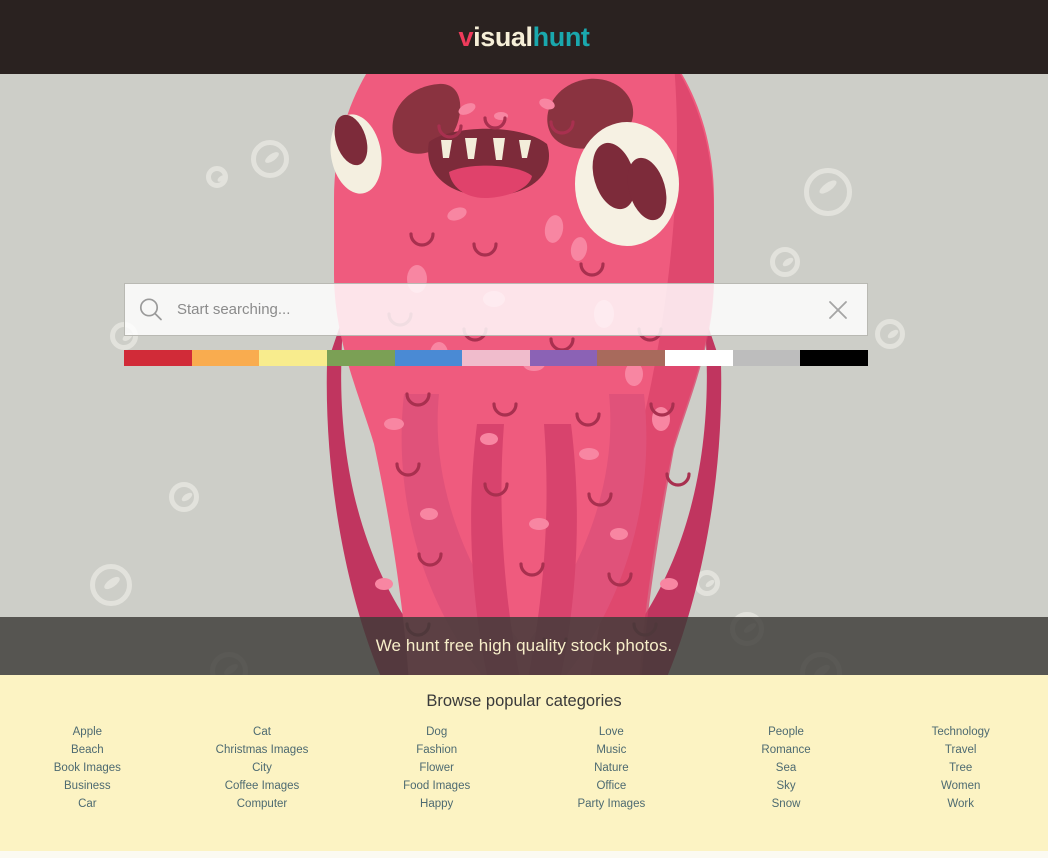 The image size is (1048, 858). I want to click on category-column: Technology Travel Tree Women Work, so click(960, 768).